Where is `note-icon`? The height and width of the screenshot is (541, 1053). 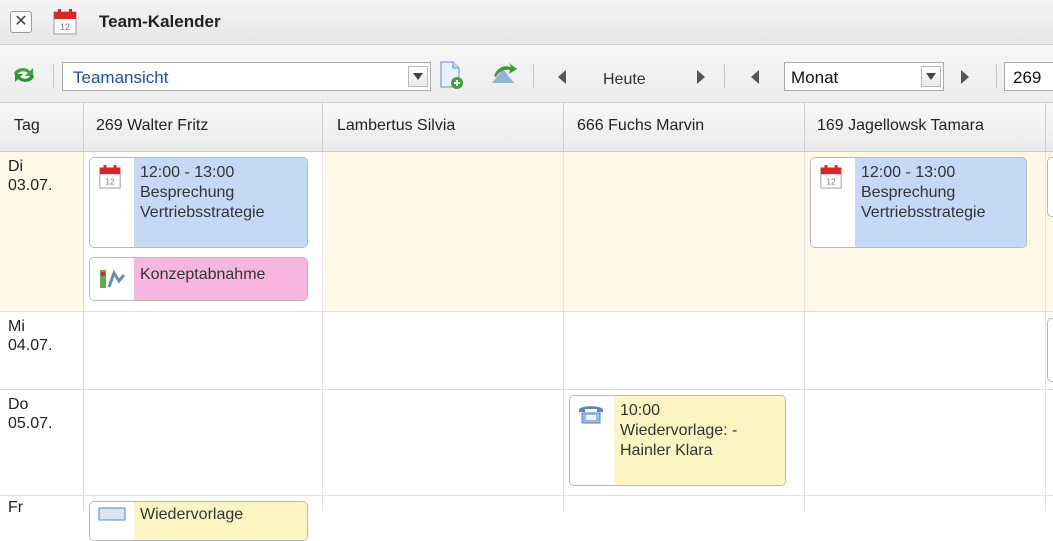 note-icon is located at coordinates (112, 514).